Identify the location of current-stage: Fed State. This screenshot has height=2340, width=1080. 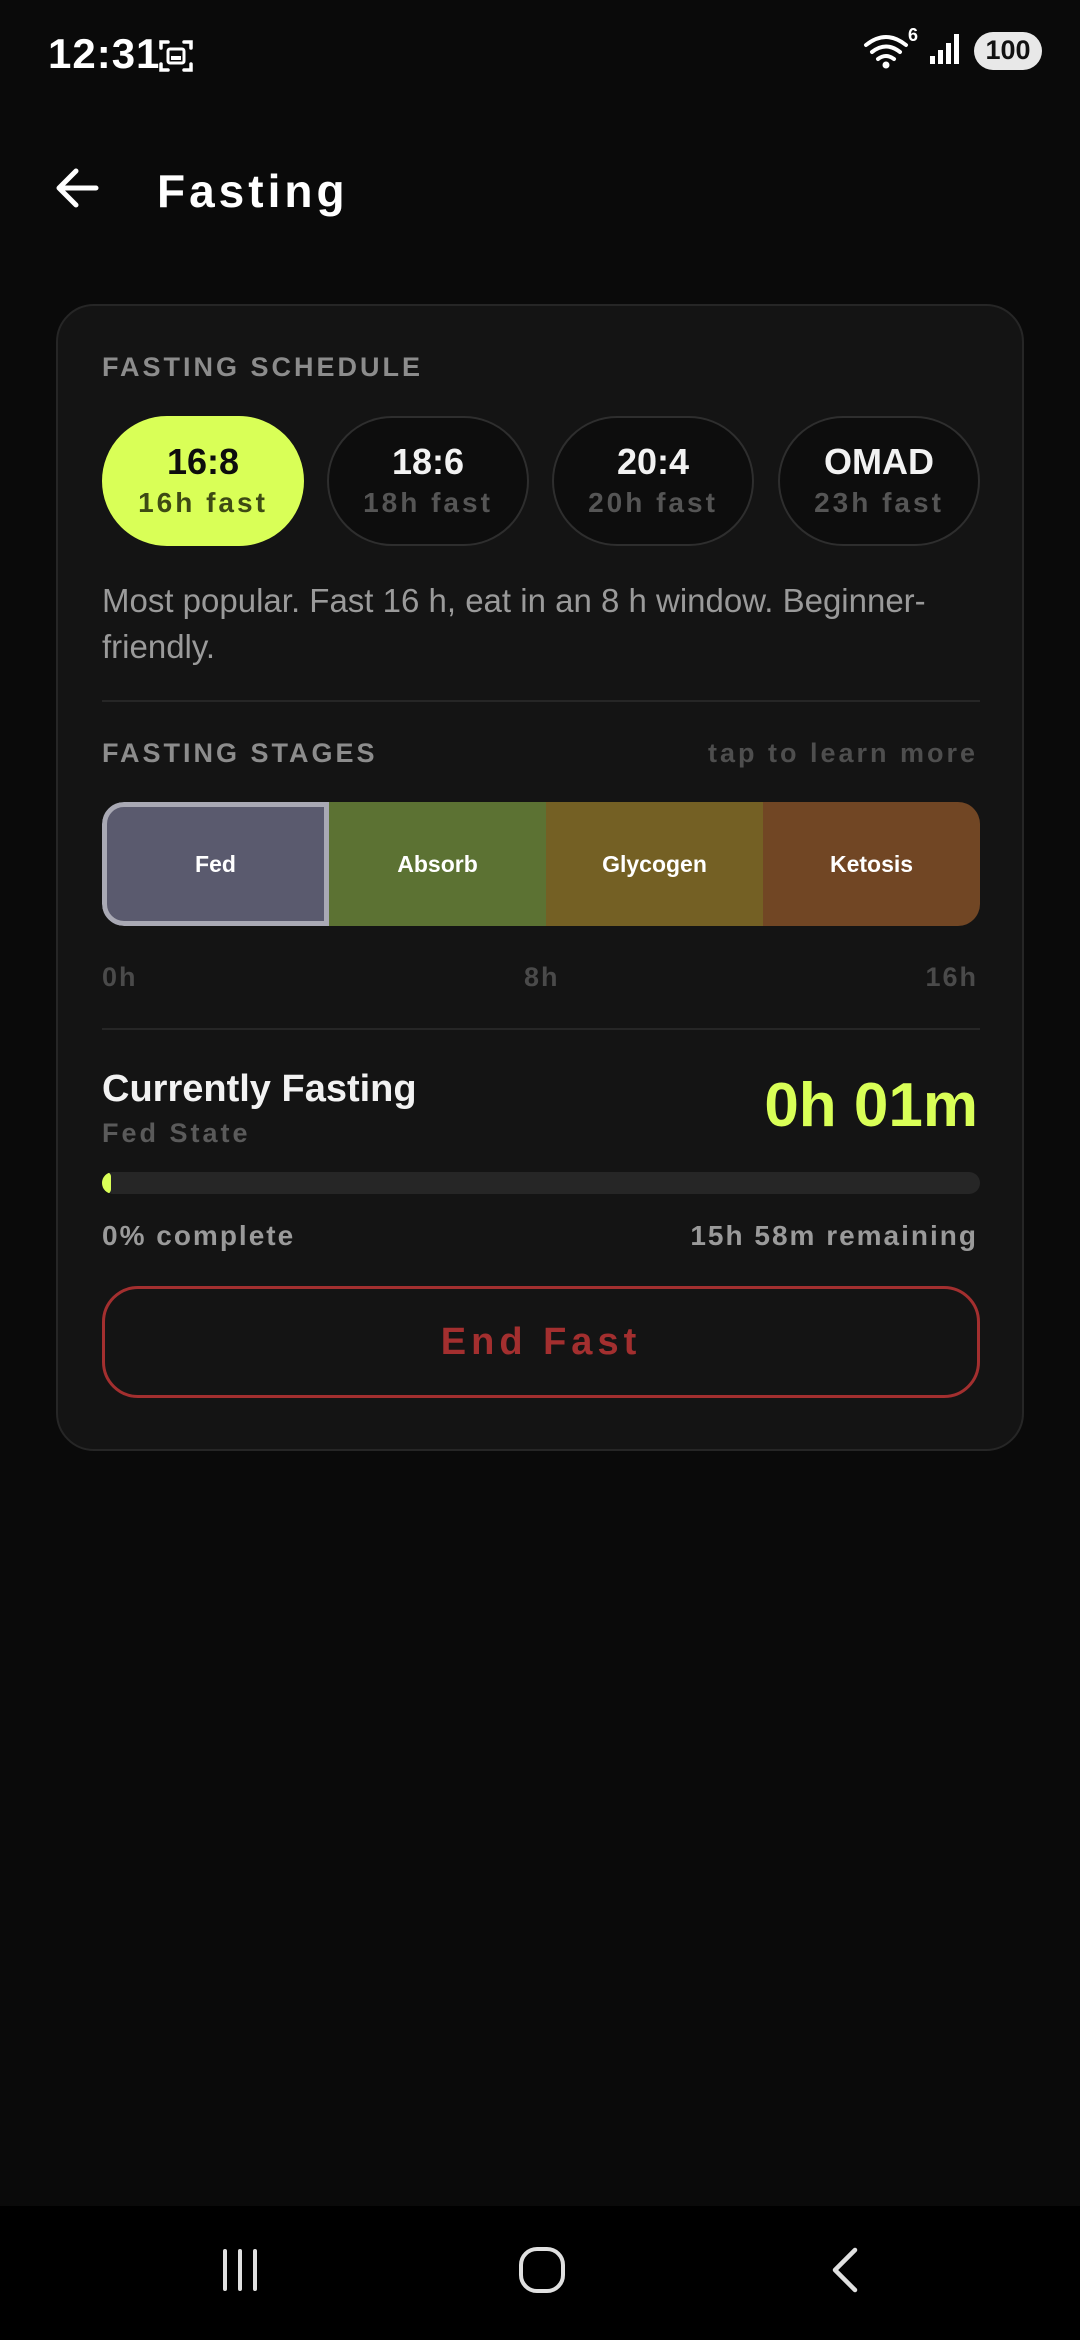
(176, 1133).